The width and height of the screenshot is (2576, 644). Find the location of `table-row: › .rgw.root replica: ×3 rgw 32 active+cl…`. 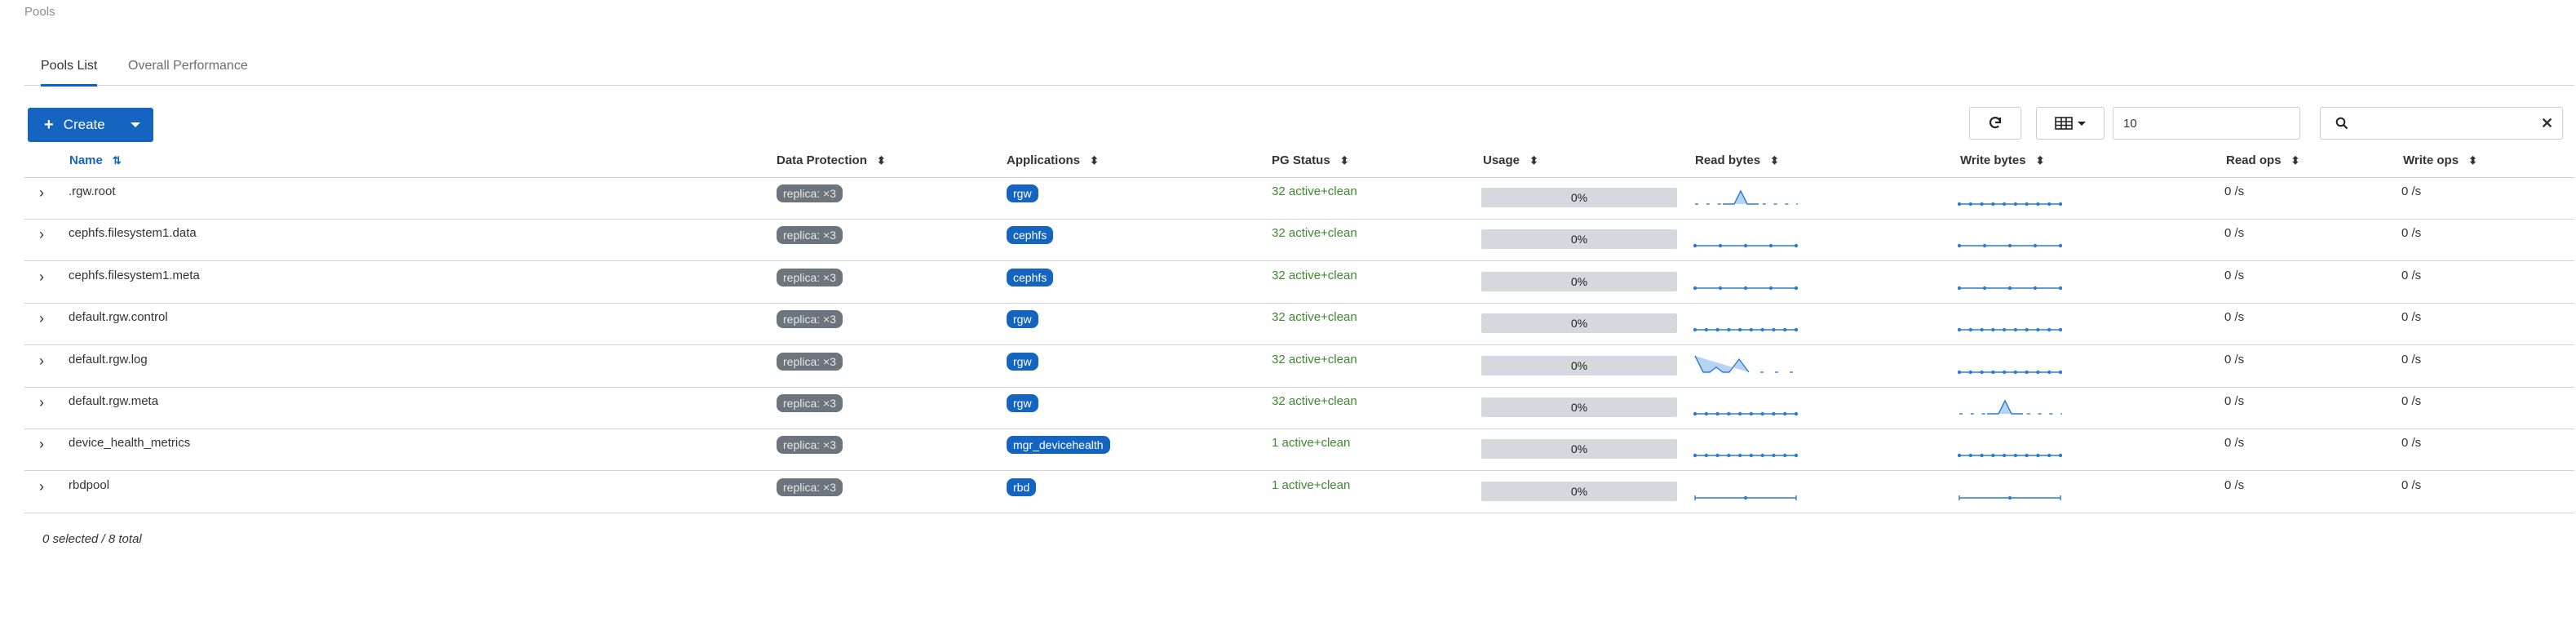

table-row: › .rgw.root replica: ×3 rgw 32 active+cl… is located at coordinates (1299, 199).